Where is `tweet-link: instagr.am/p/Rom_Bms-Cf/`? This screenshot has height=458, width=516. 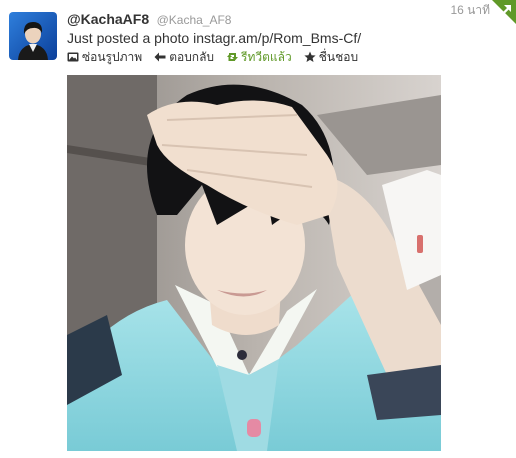
tweet-link: instagr.am/p/Rom_Bms-Cf/ is located at coordinates (277, 38).